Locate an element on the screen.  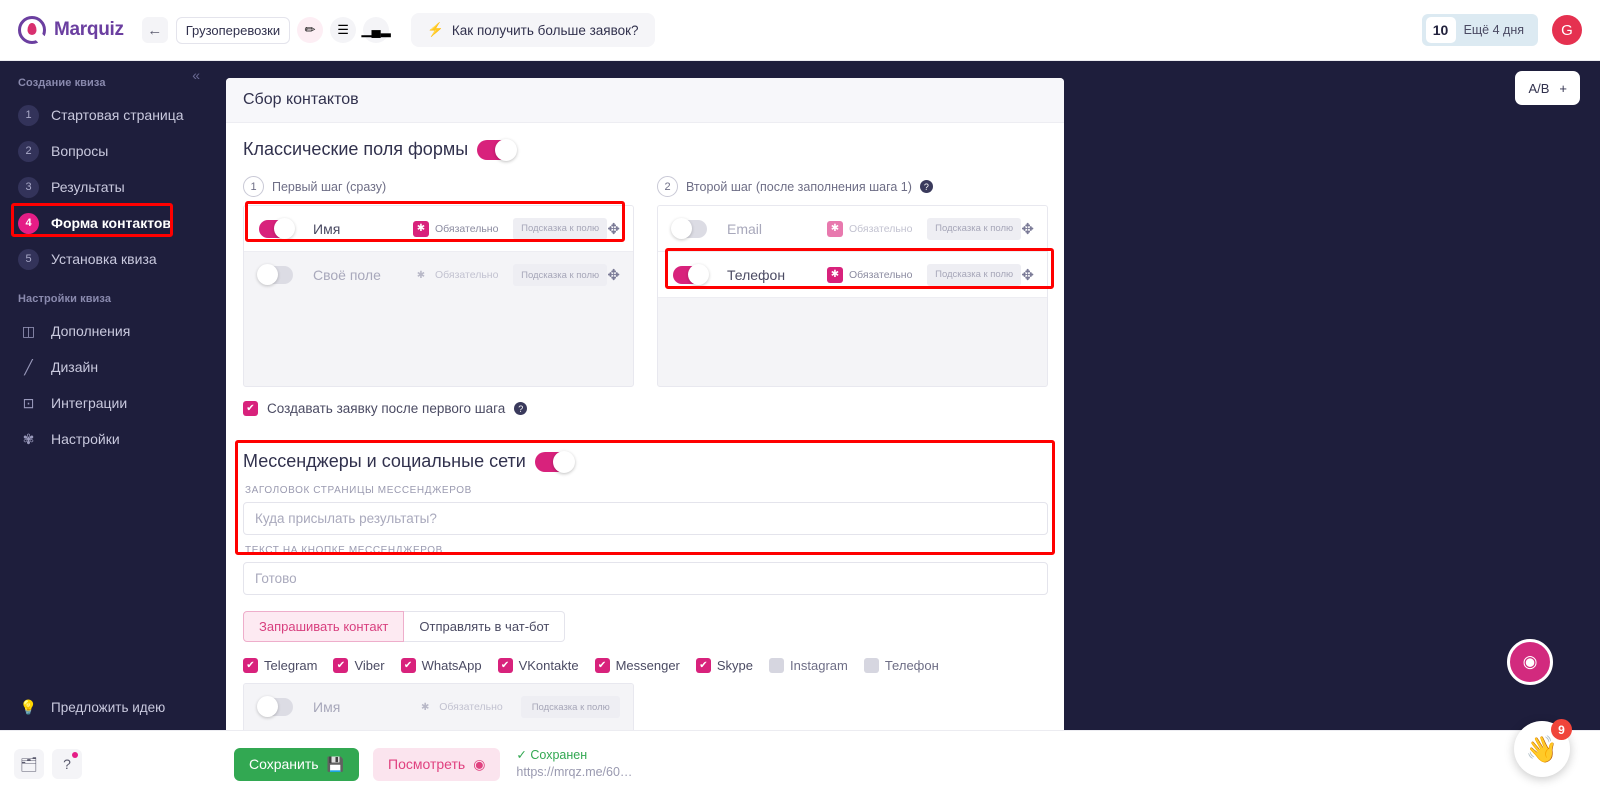
eye-icon: ◉ is located at coordinates (479, 763).